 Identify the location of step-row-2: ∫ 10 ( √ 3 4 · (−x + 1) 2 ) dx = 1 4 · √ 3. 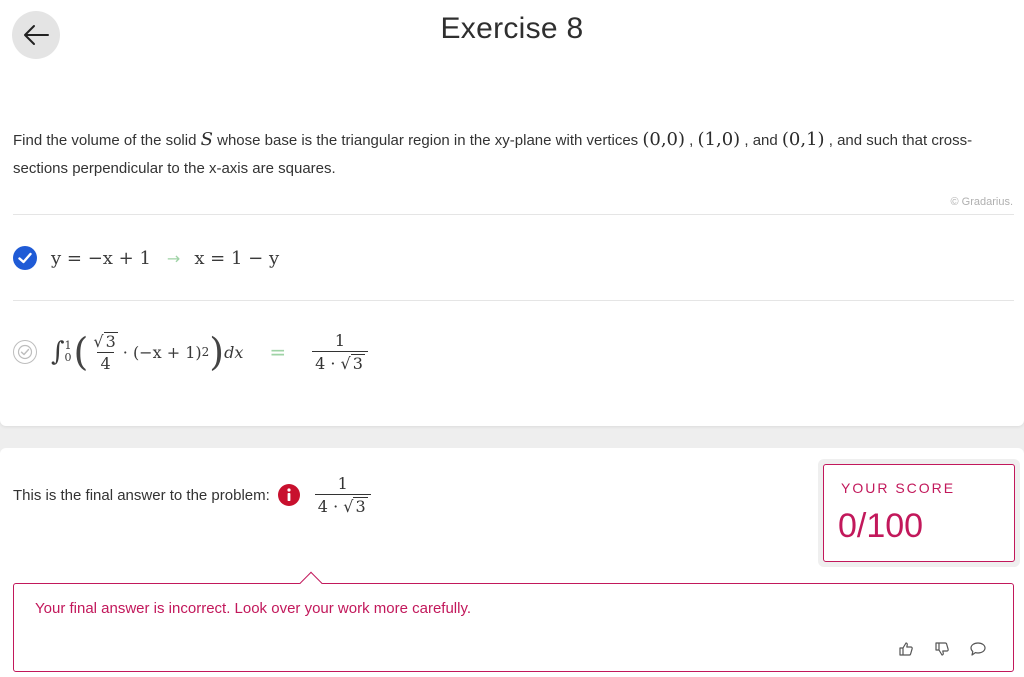
(190, 352).